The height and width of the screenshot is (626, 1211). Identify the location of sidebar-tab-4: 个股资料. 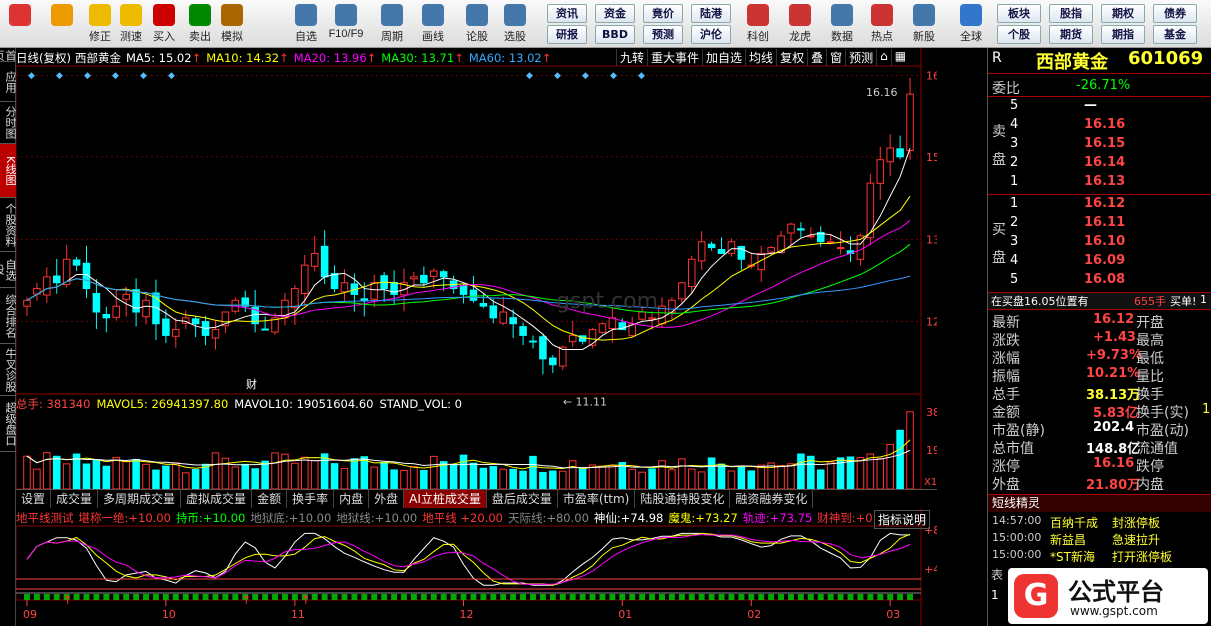
(8, 225).